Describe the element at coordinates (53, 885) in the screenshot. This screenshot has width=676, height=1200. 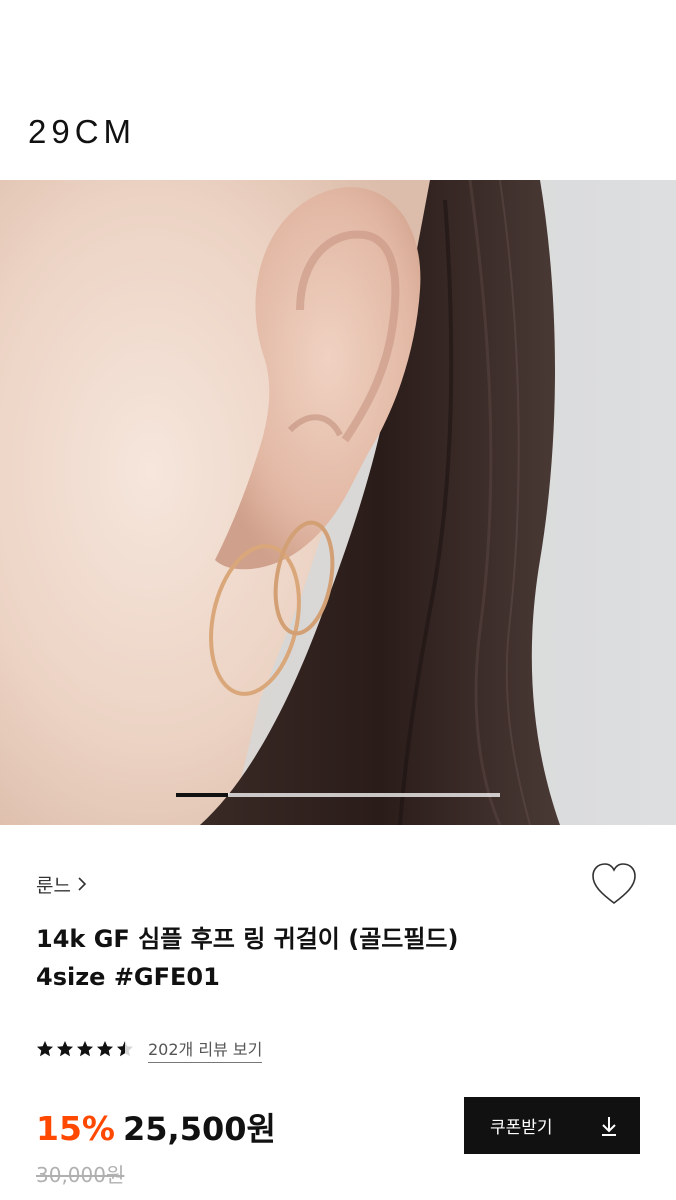
I see `brand-name: 룬느` at that location.